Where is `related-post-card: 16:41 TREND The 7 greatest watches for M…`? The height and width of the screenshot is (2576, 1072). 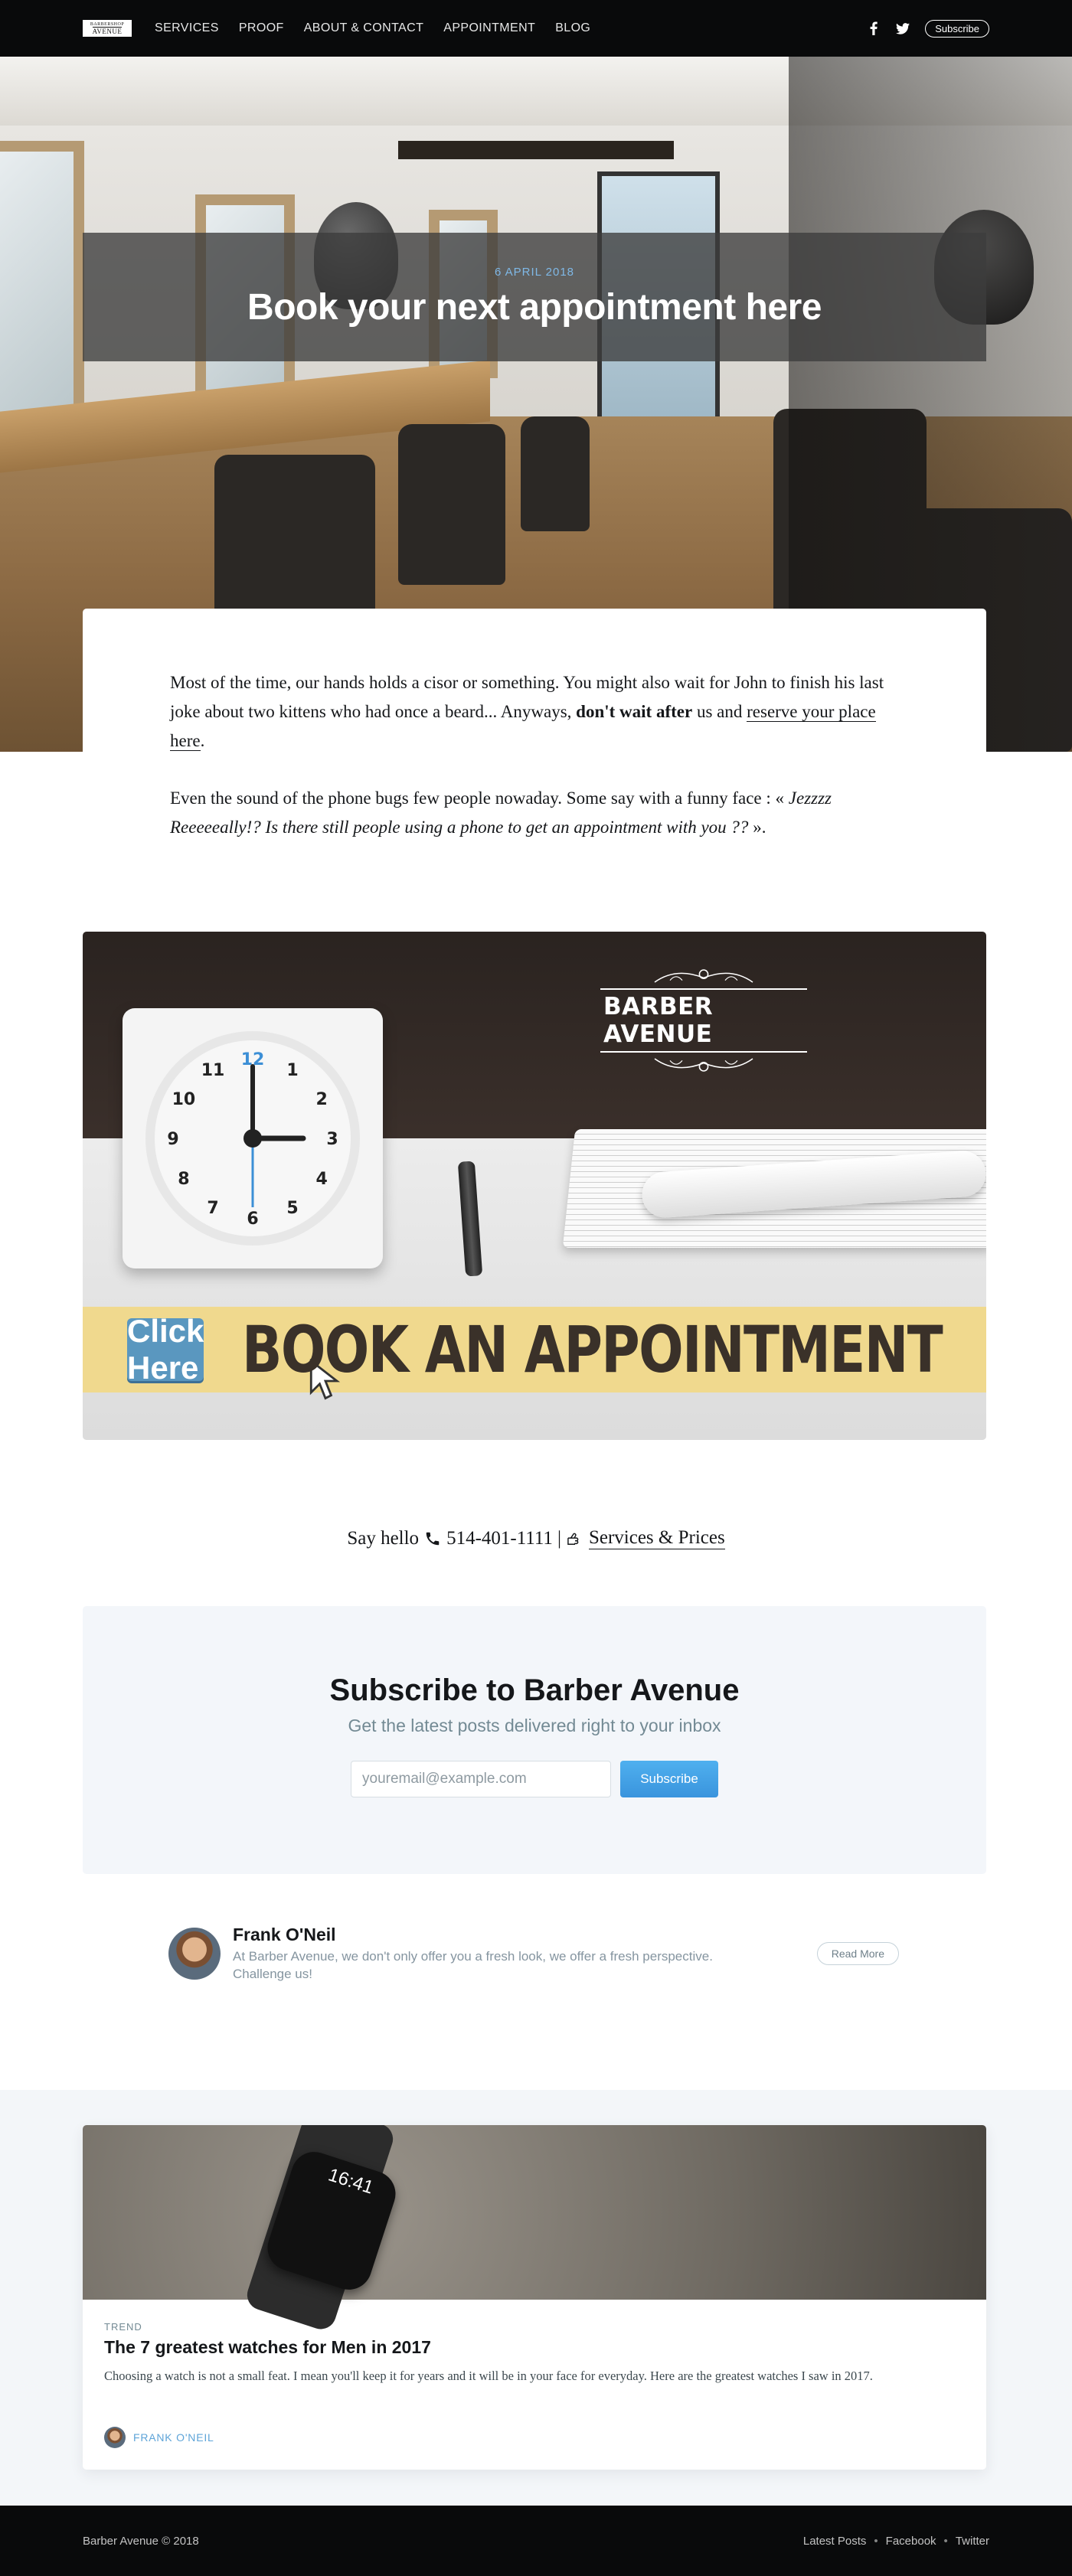 related-post-card: 16:41 TREND The 7 greatest watches for M… is located at coordinates (534, 2297).